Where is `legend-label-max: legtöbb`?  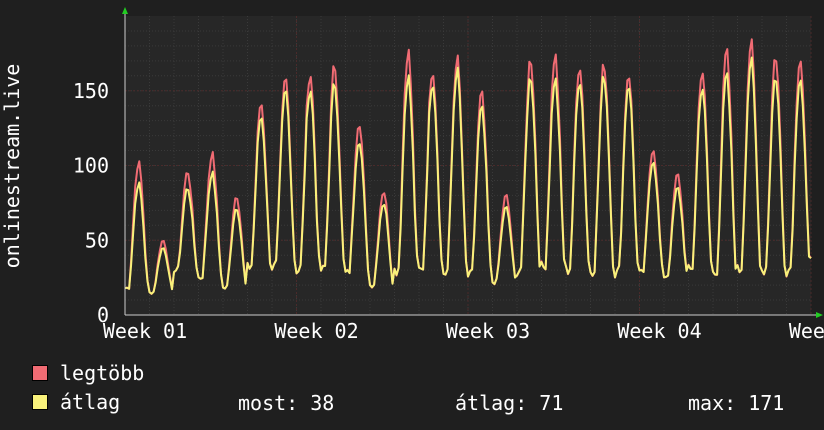 legend-label-max: legtöbb is located at coordinates (102, 373).